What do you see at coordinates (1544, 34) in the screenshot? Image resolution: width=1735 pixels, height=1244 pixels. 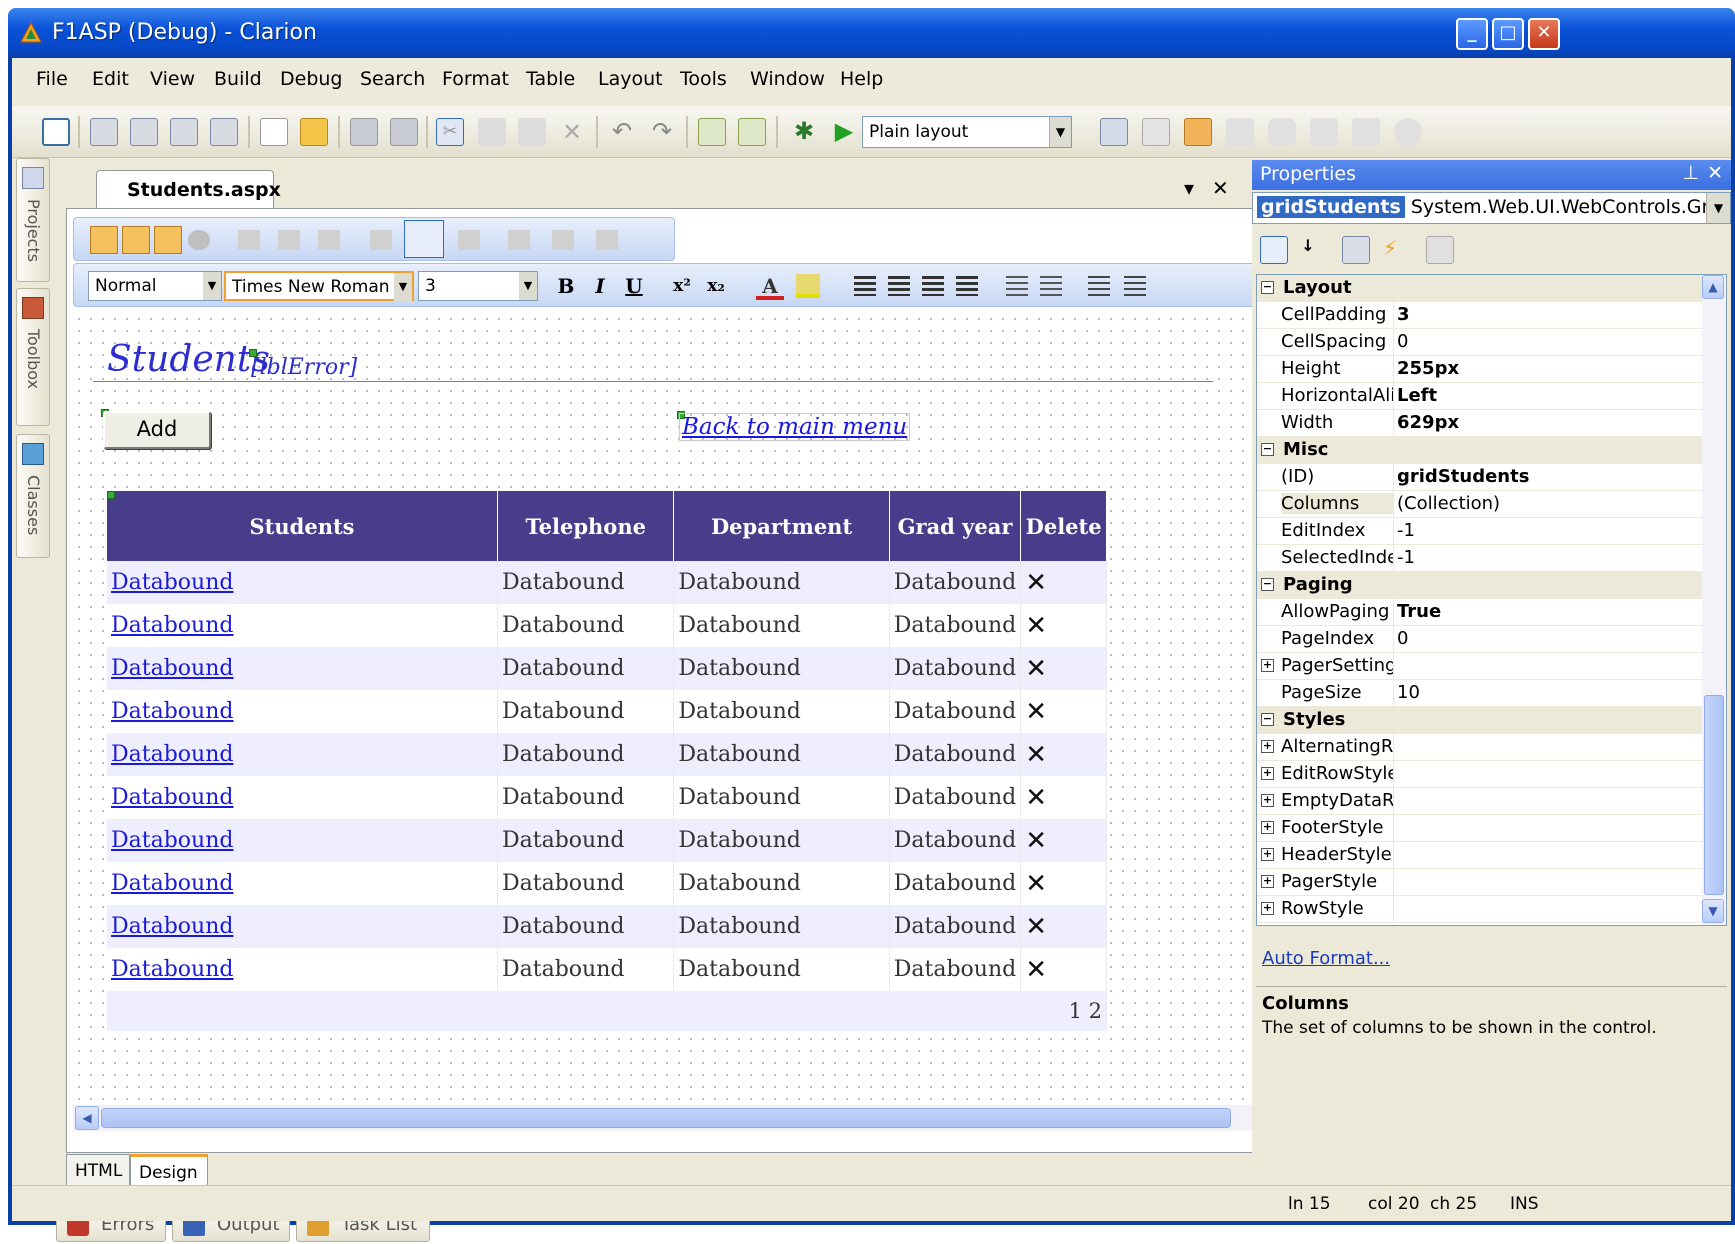 I see `close-window-button: ✕` at bounding box center [1544, 34].